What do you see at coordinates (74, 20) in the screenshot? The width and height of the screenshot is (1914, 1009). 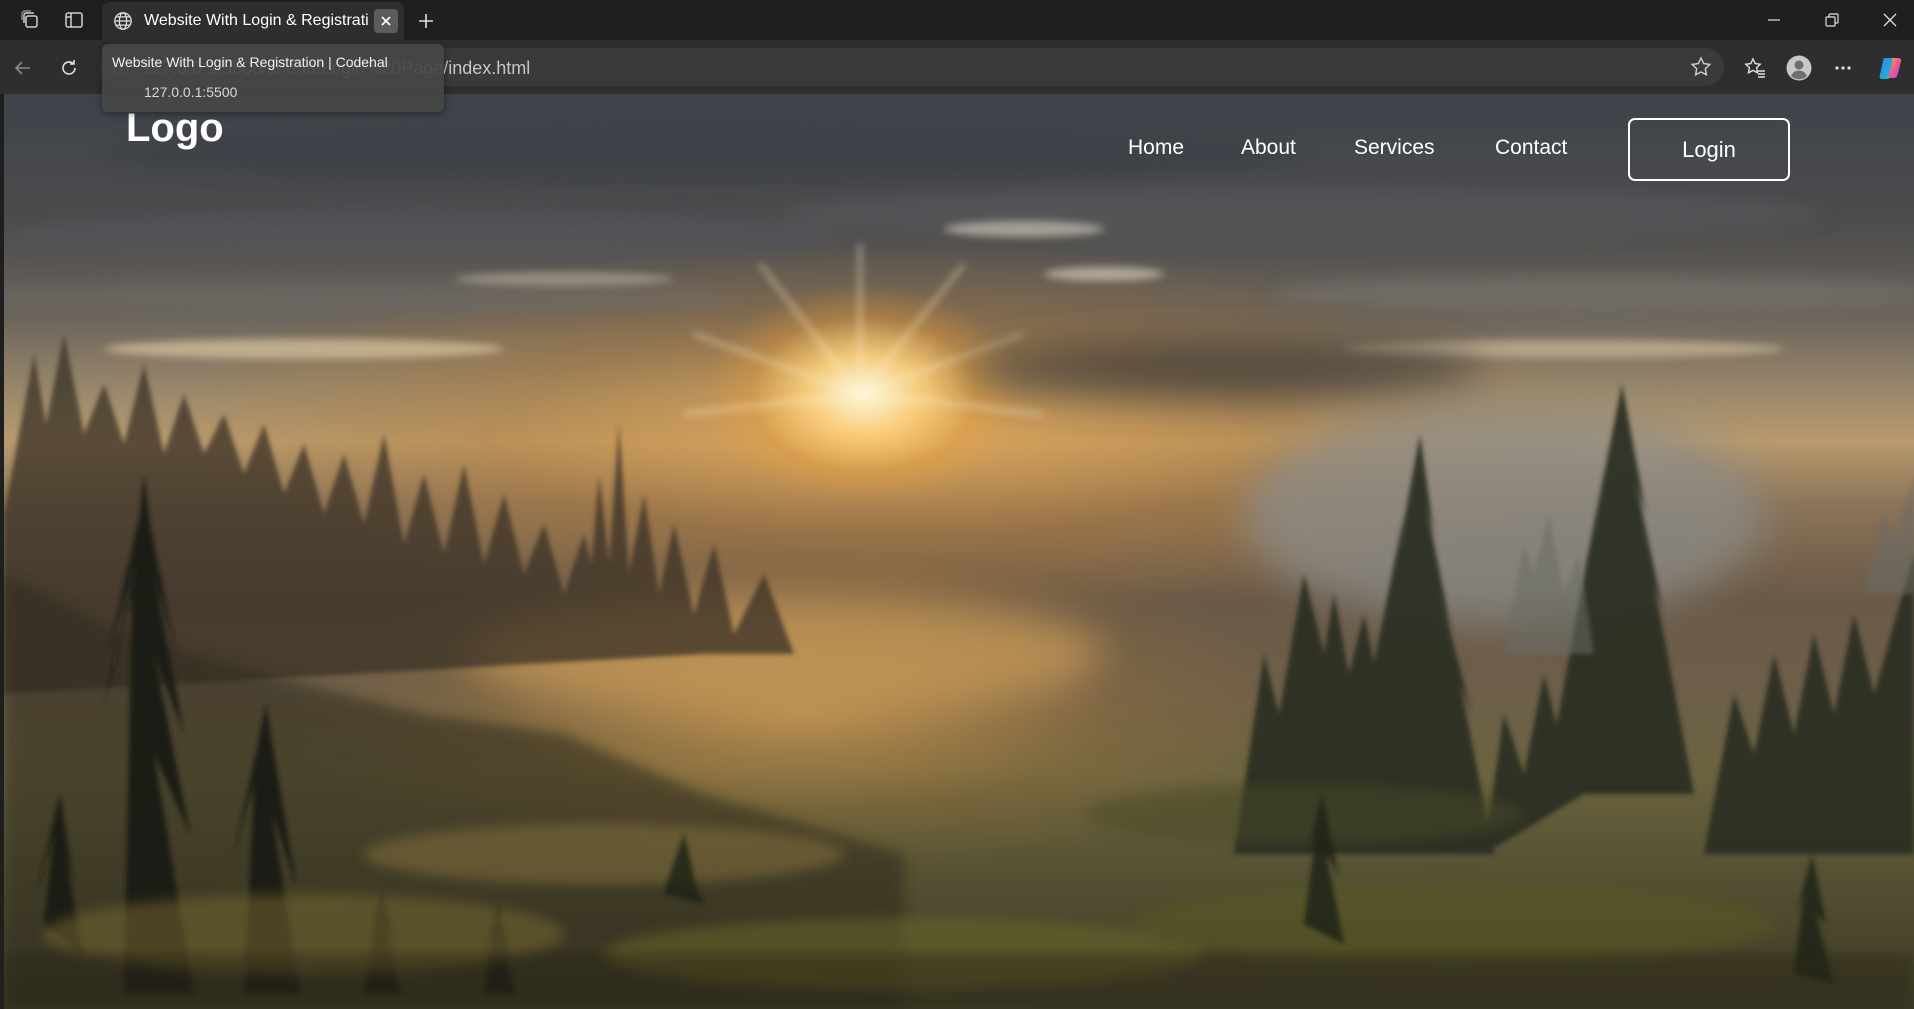 I see `vertical-tabs-icon` at bounding box center [74, 20].